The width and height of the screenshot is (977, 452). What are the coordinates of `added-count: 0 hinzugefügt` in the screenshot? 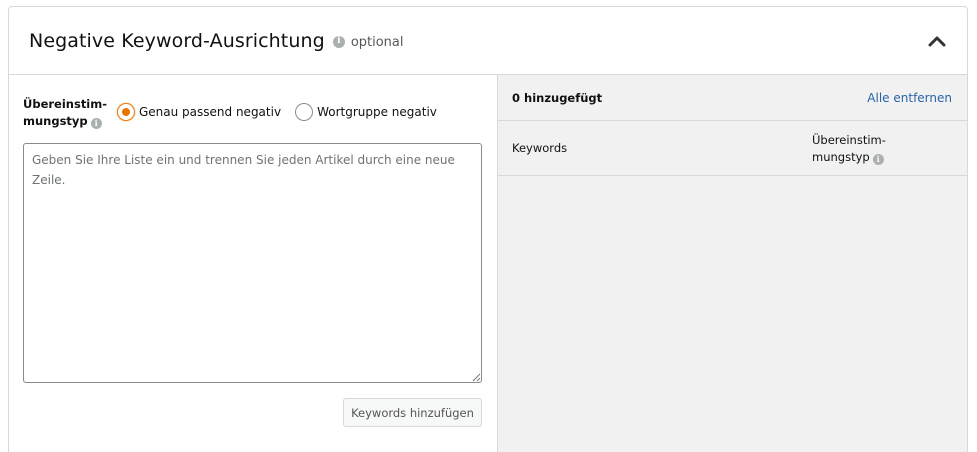 It's located at (557, 97).